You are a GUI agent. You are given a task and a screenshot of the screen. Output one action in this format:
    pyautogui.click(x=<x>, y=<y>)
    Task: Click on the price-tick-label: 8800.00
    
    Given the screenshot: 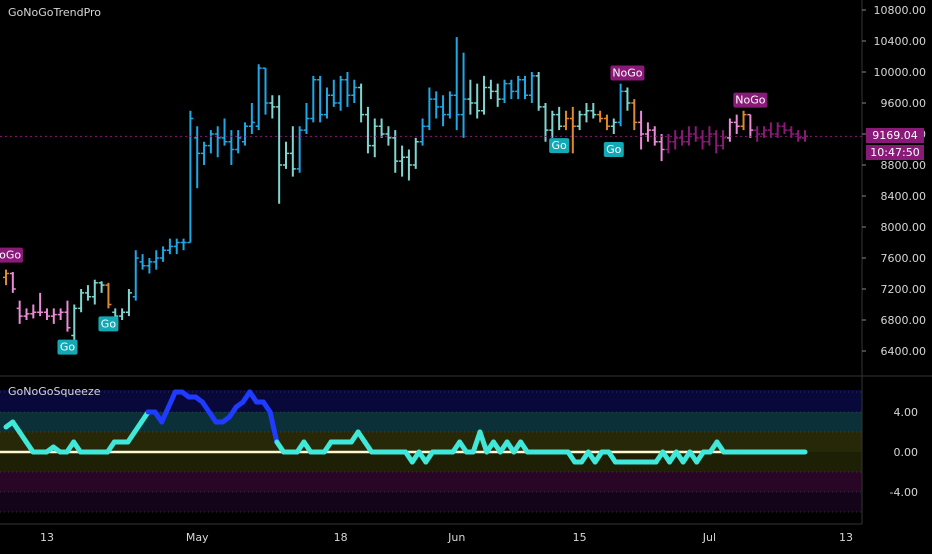 What is the action you would take?
    pyautogui.click(x=904, y=165)
    